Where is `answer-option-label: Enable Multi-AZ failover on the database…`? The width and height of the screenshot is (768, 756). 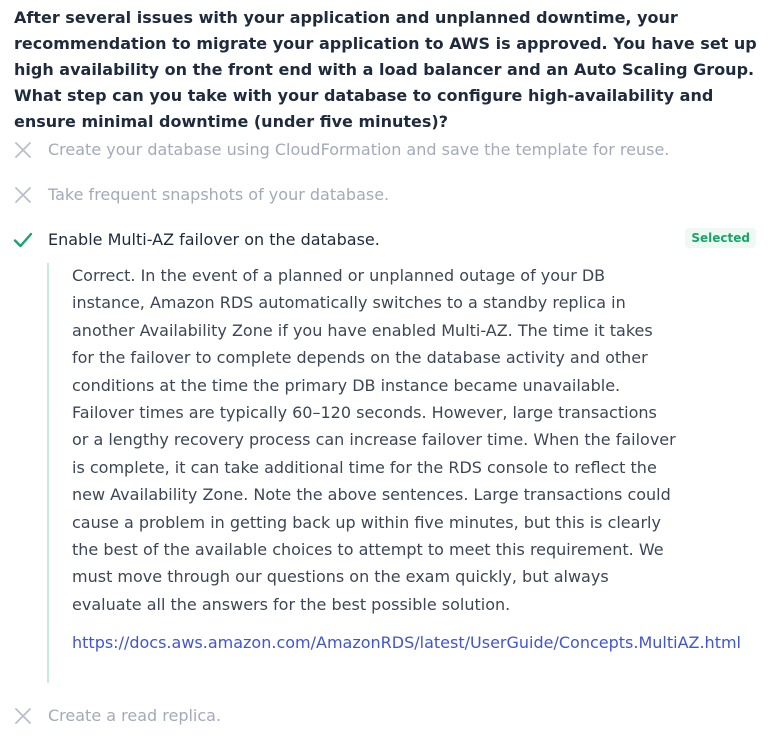 answer-option-label: Enable Multi-AZ failover on the database… is located at coordinates (214, 239).